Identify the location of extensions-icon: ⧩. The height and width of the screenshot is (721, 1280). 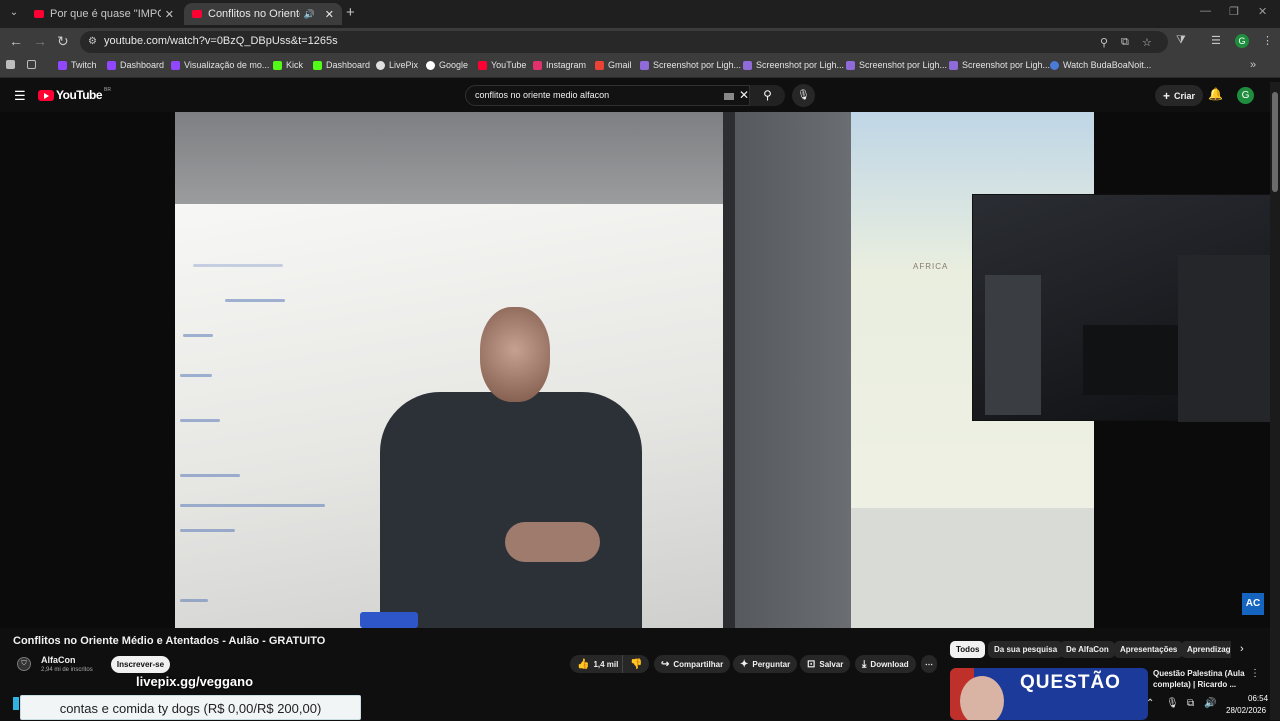
(1181, 40).